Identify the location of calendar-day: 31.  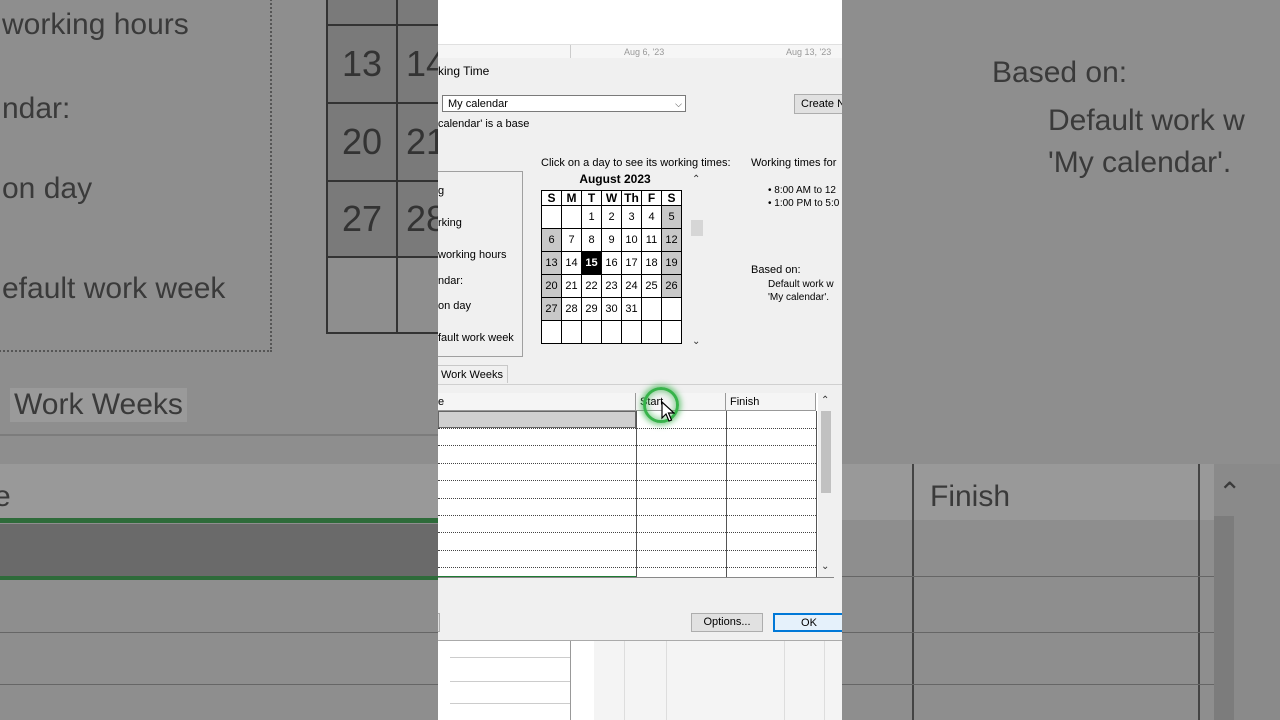
(631, 309).